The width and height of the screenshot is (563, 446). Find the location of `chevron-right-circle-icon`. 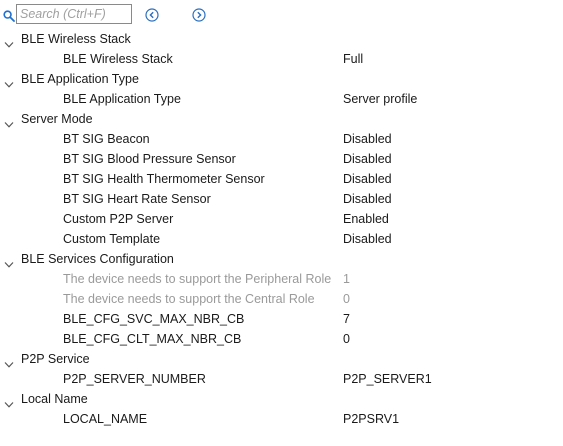

chevron-right-circle-icon is located at coordinates (199, 15).